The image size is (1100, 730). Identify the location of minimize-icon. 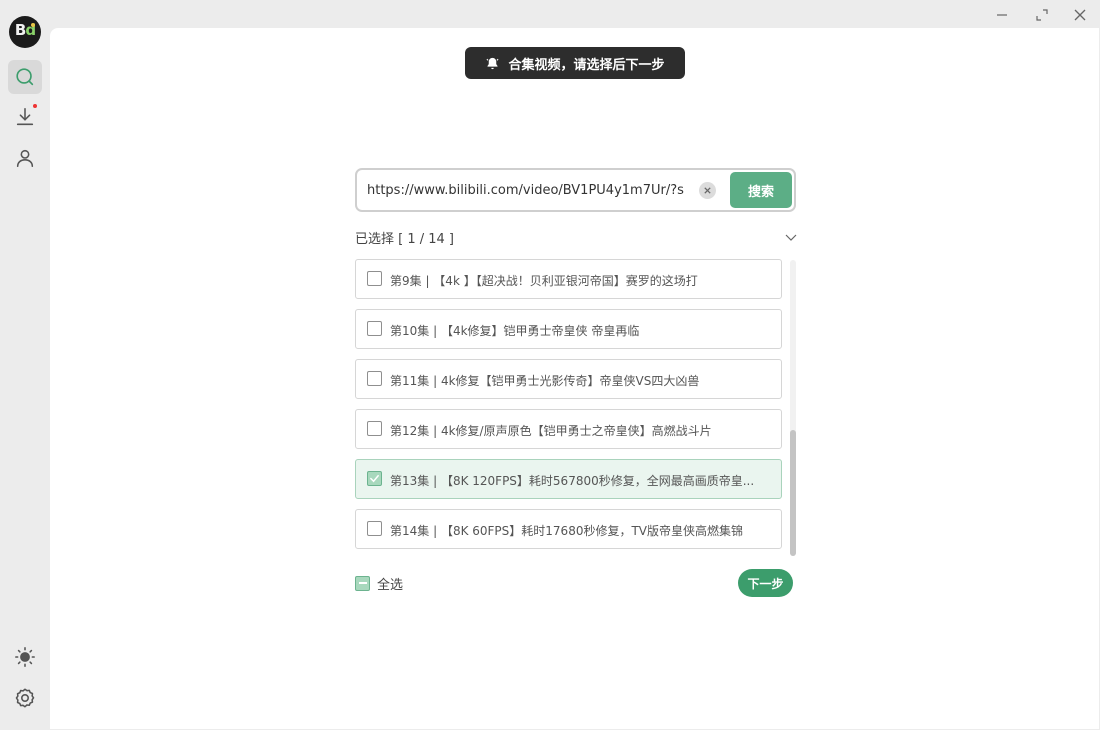
(1002, 15).